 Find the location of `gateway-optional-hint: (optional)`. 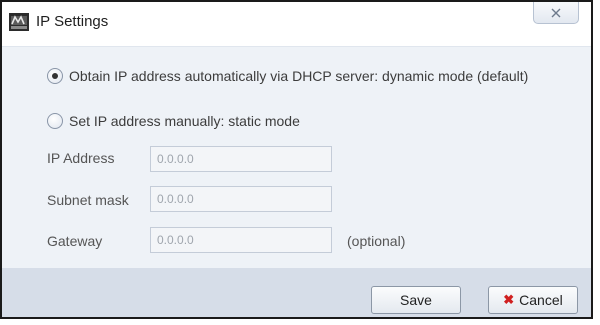

gateway-optional-hint: (optional) is located at coordinates (376, 241).